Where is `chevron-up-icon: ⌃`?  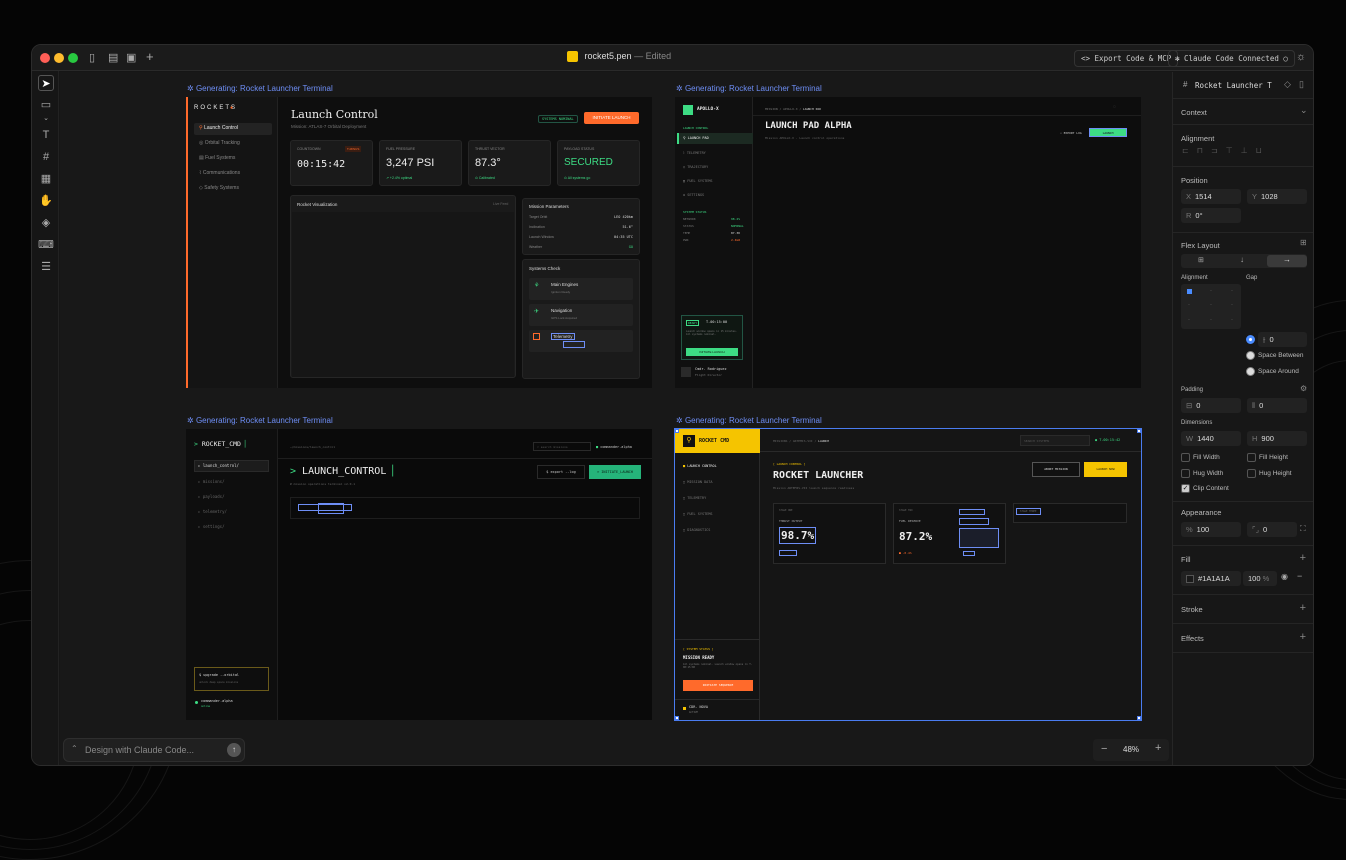
chevron-up-icon: ⌃ is located at coordinates (74, 748).